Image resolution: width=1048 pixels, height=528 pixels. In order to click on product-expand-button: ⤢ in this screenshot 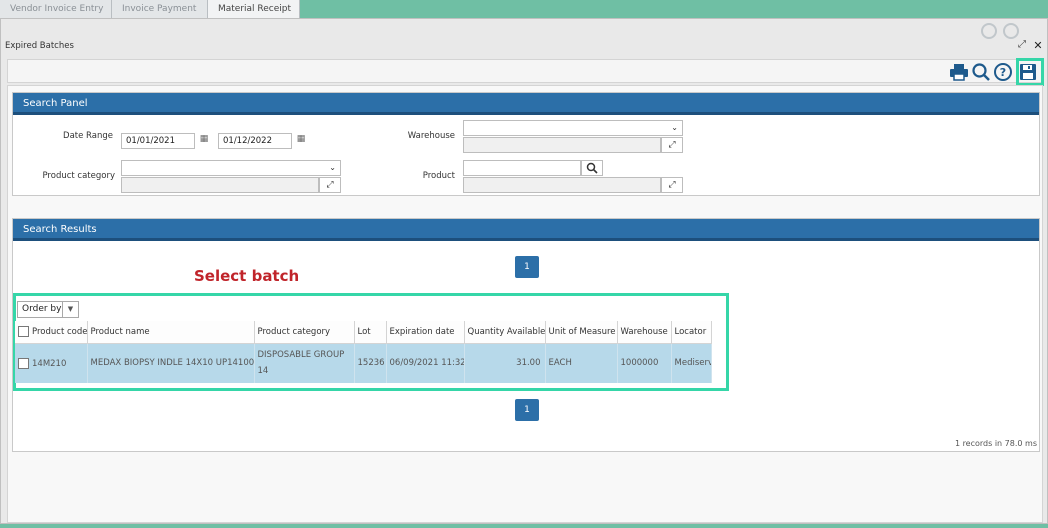, I will do `click(672, 185)`.